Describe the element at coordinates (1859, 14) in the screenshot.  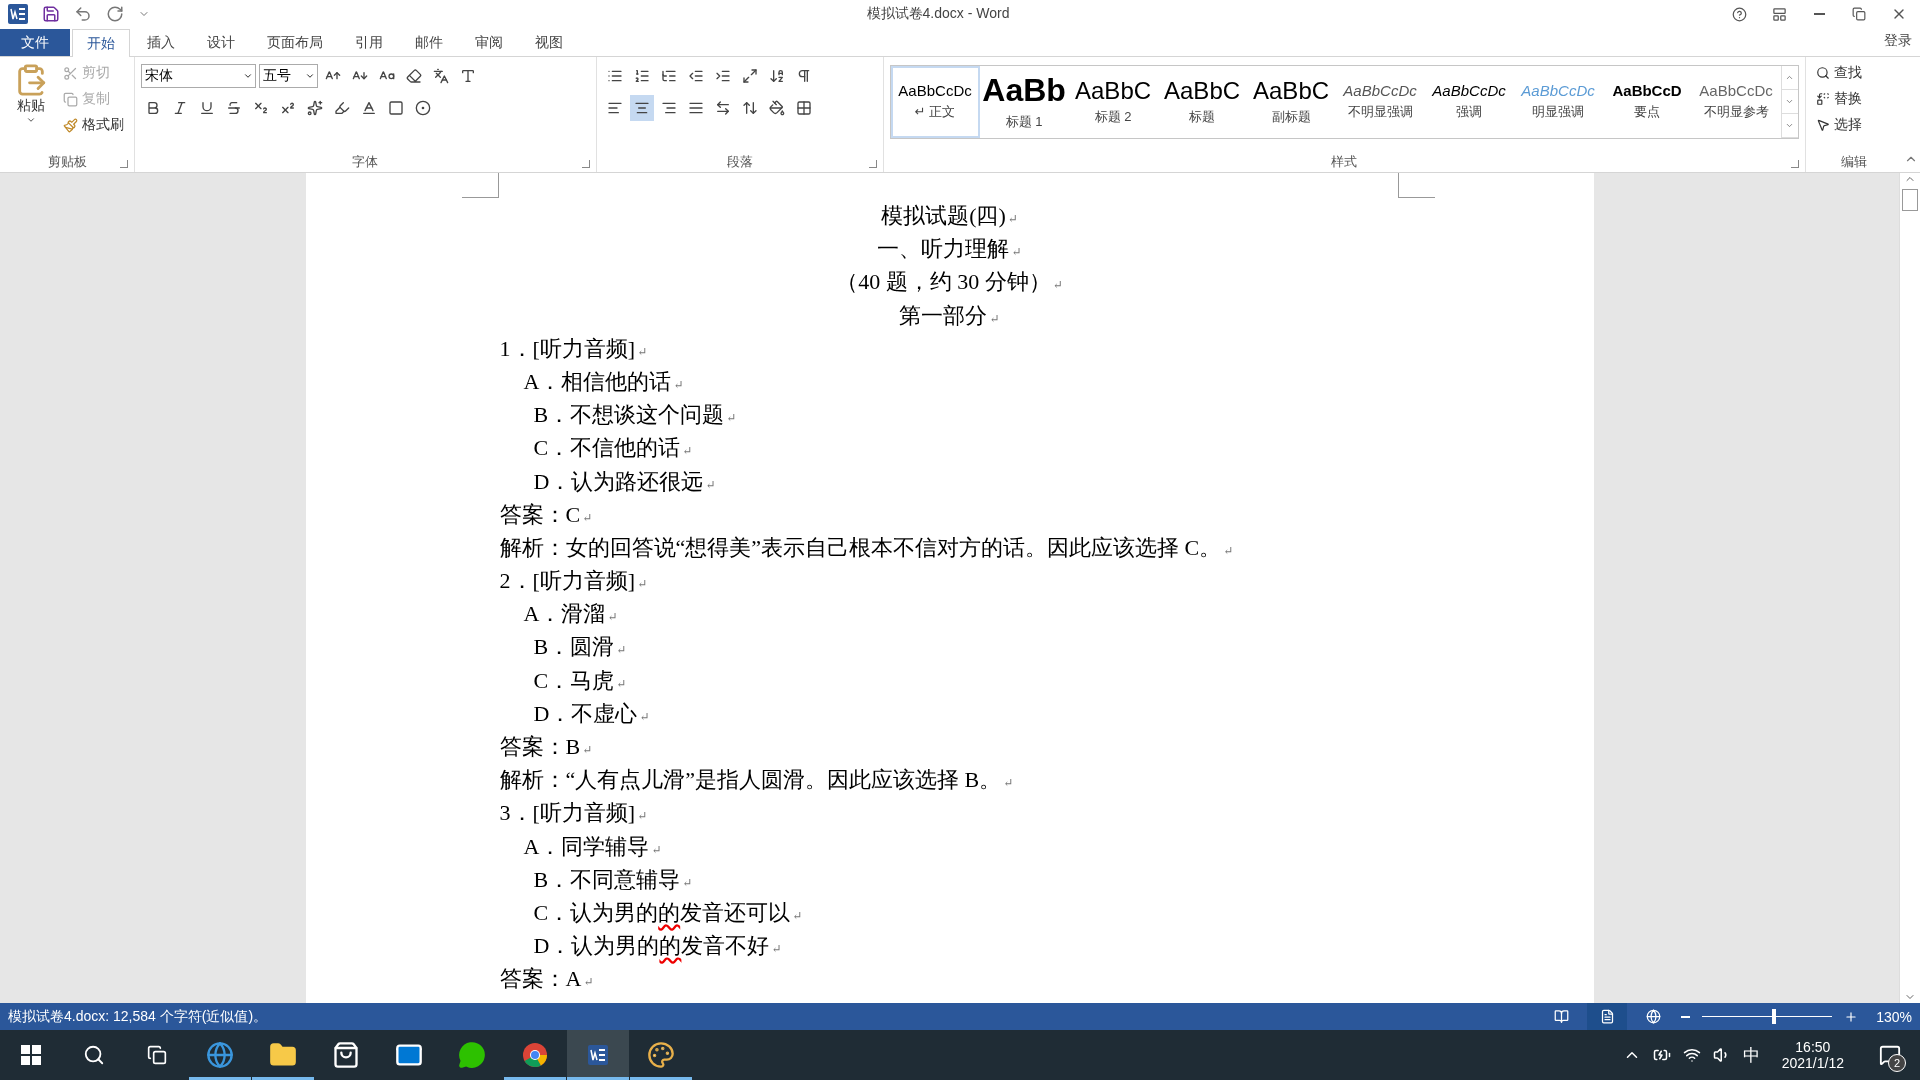
I see `restore-icon` at that location.